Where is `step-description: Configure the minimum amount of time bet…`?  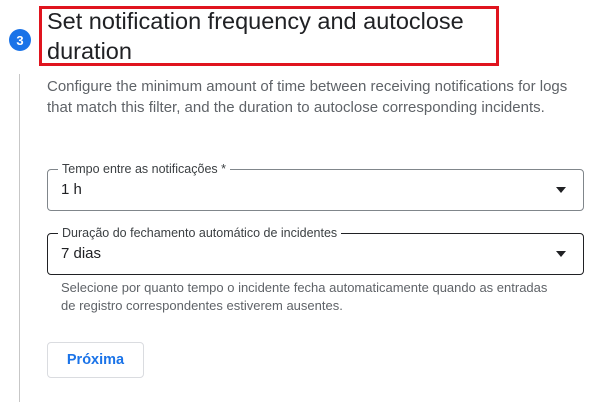 step-description: Configure the minimum amount of time bet… is located at coordinates (307, 97).